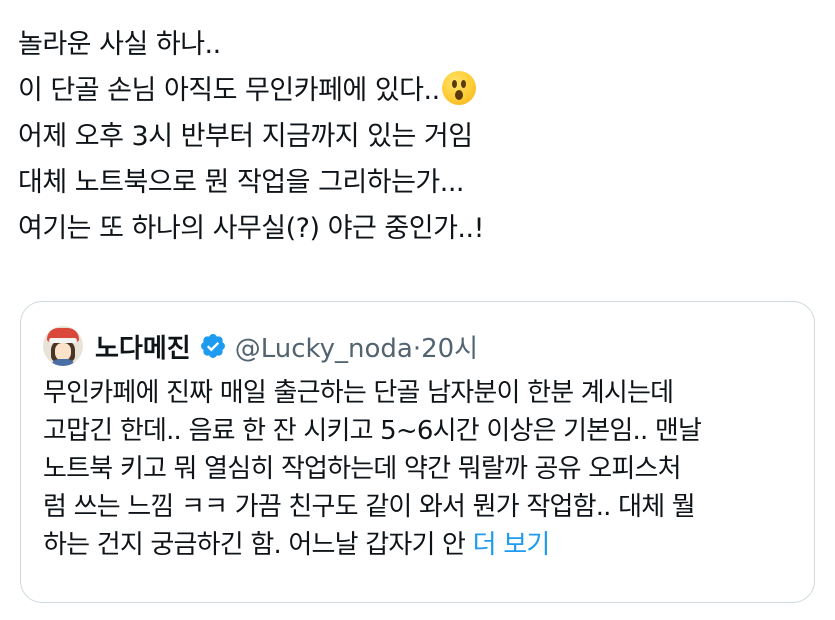 Image resolution: width=835 pixels, height=620 pixels. I want to click on quoted-body-line: 노트북 키고 뭐 열심히 작업하는데 약간 뭐랄까 공유 오피스처, so click(362, 469).